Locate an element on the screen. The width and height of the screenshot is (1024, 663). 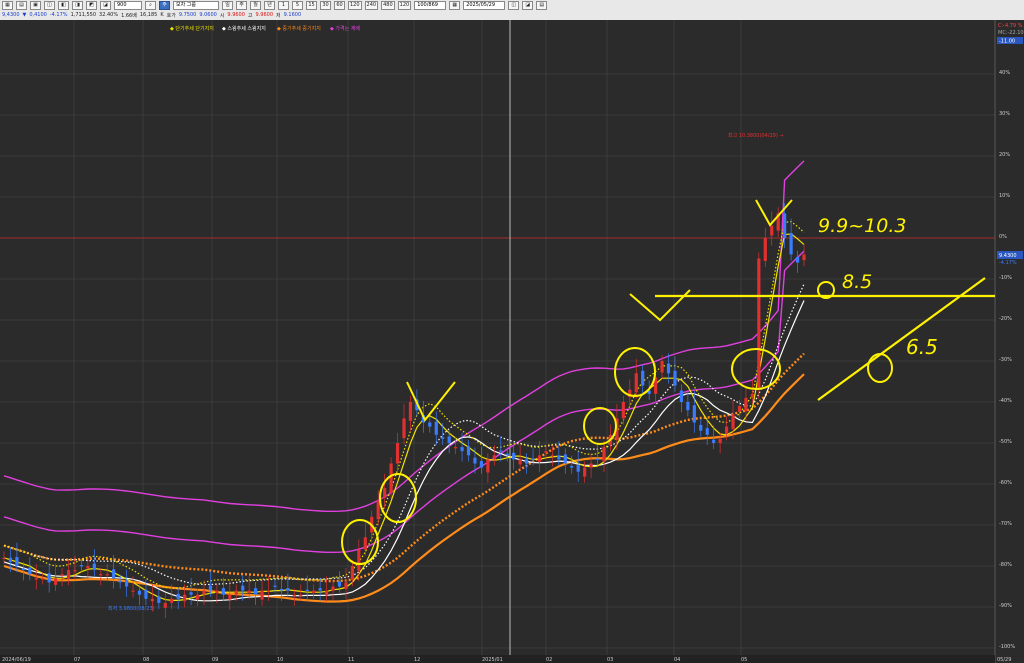
tf-240-button: 240 is located at coordinates (371, 5).